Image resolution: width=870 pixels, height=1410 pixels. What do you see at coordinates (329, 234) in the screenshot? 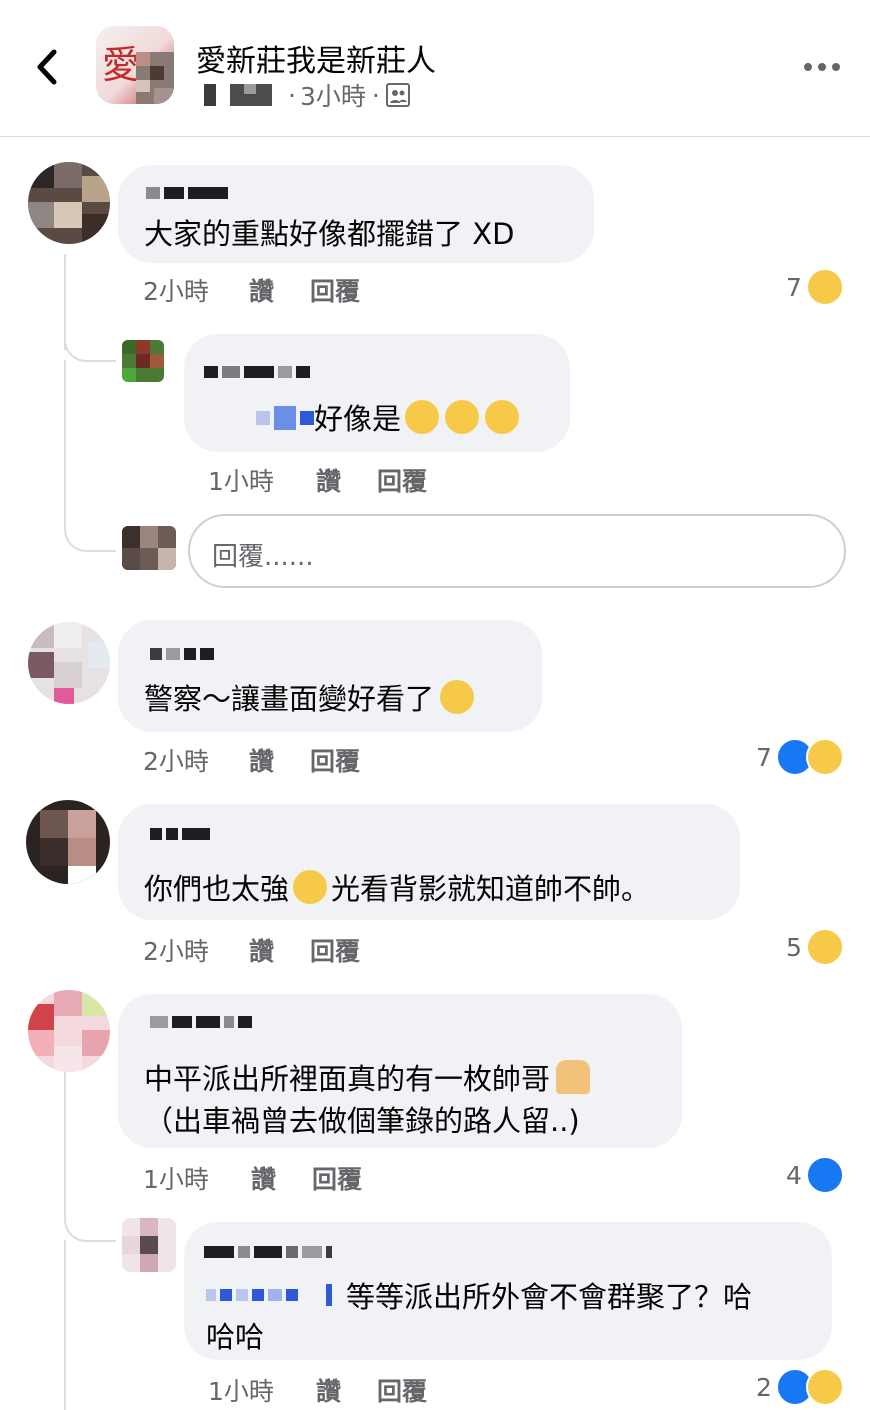
I see `comment-text: 大家的重點好像都擺錯了 XD` at bounding box center [329, 234].